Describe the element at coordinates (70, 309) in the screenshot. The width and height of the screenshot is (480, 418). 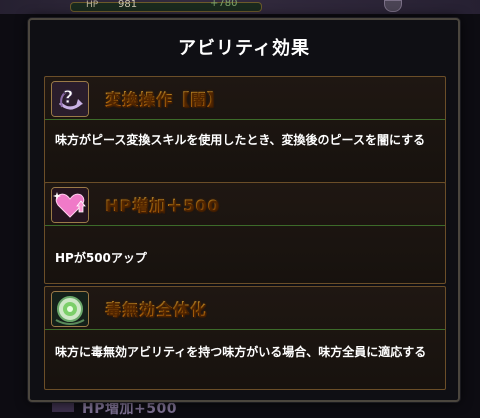
I see `poison-shield-icon` at that location.